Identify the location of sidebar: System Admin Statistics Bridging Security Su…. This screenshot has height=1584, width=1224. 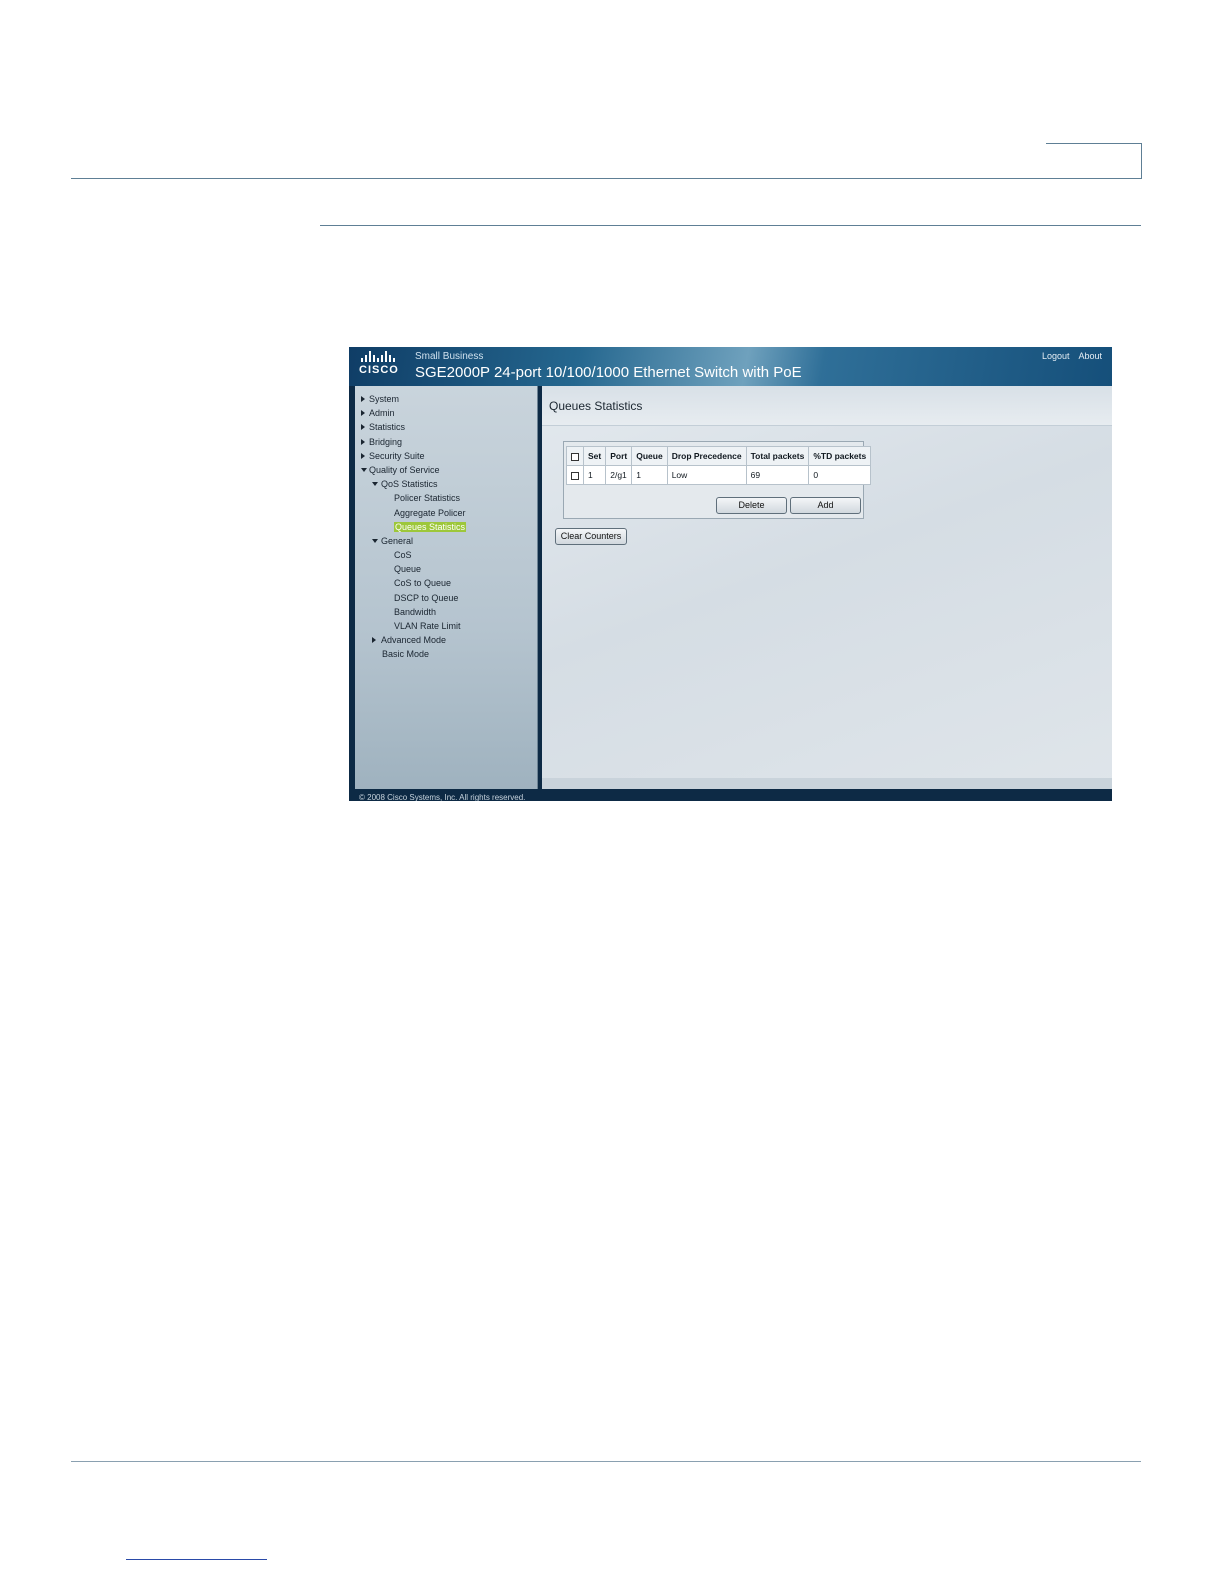
(446, 587).